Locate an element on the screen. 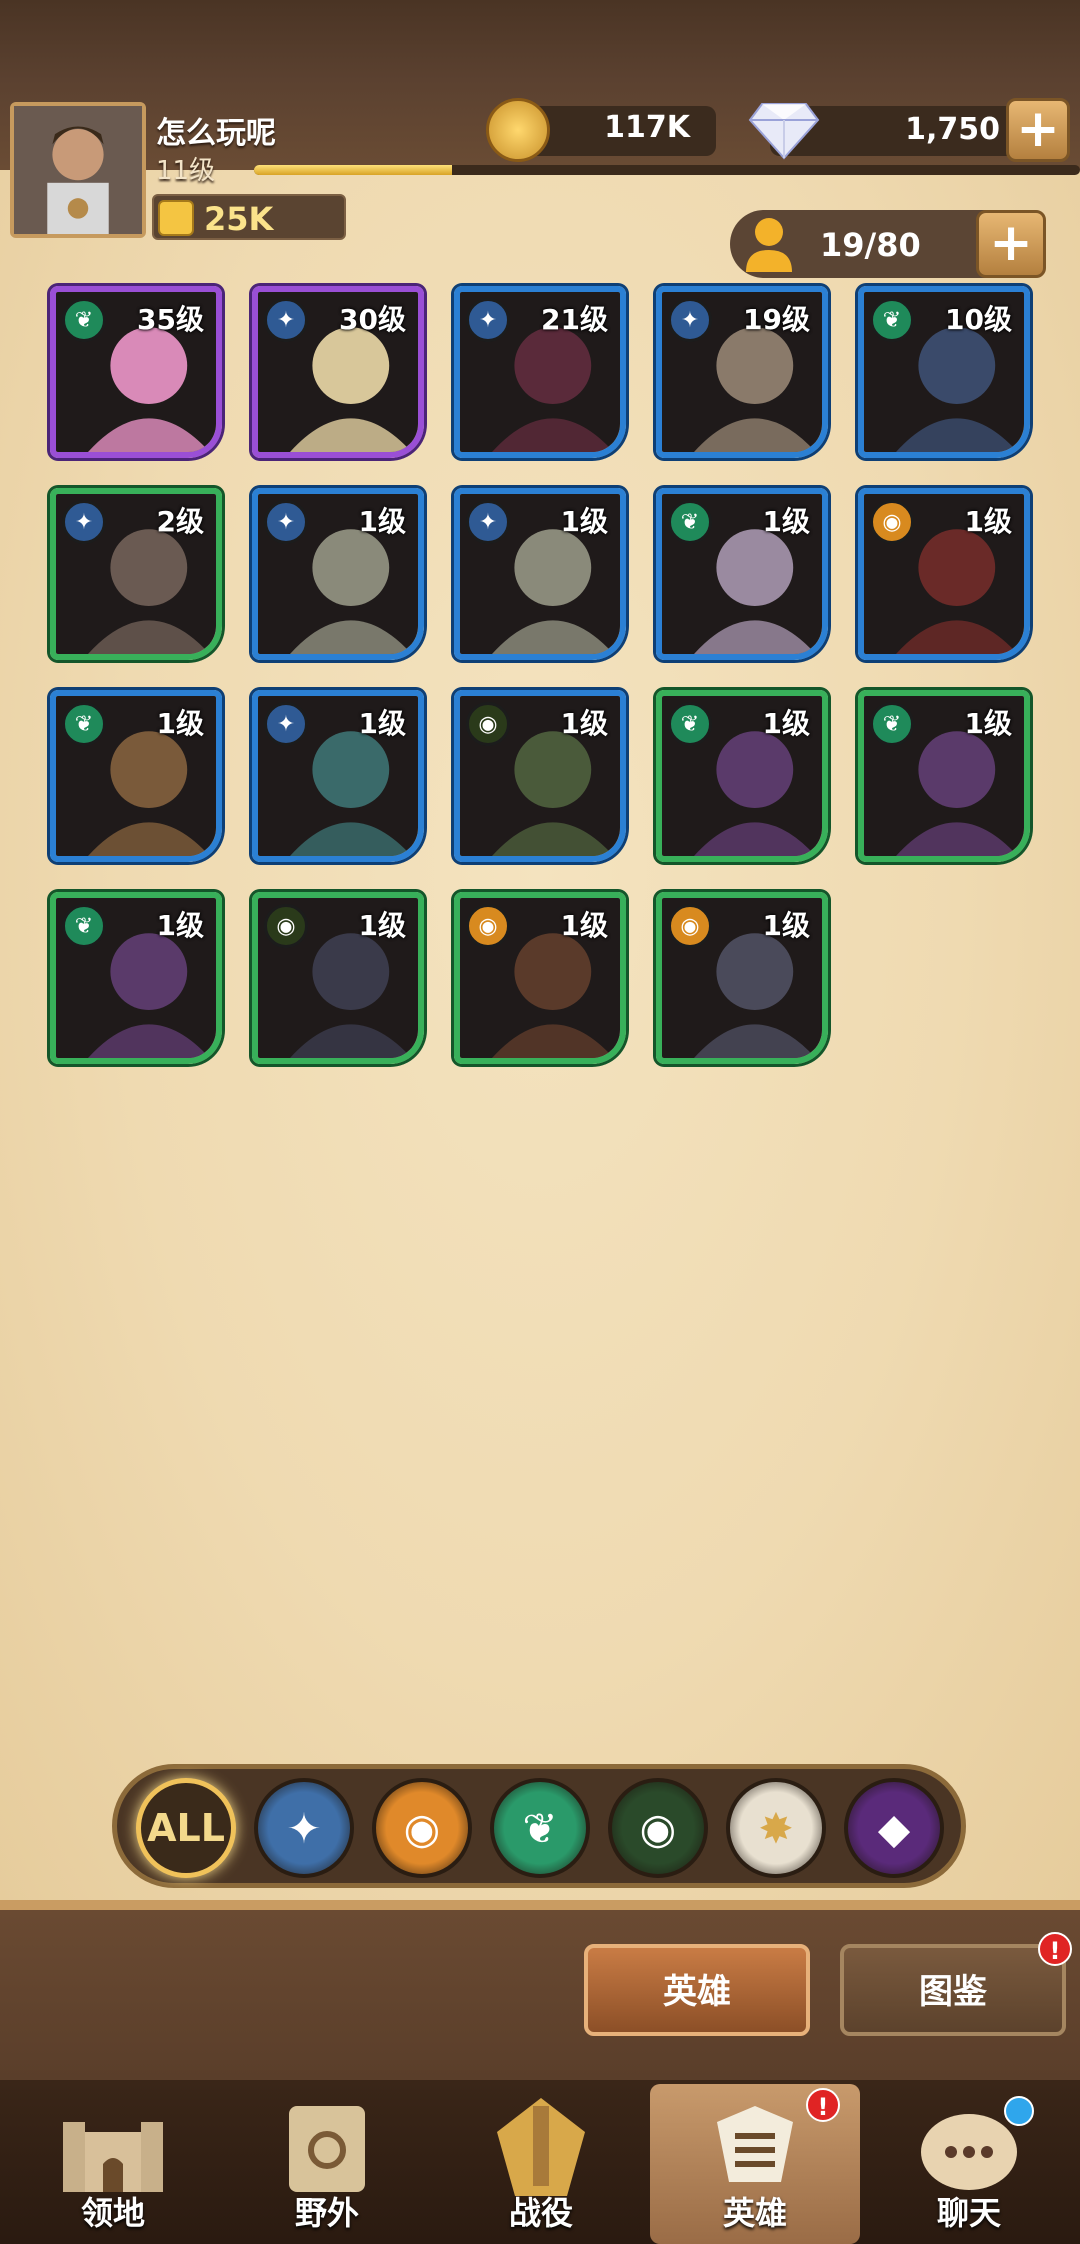 This screenshot has height=2244, width=1080. nav-chat: 聊天 is located at coordinates (969, 2164).